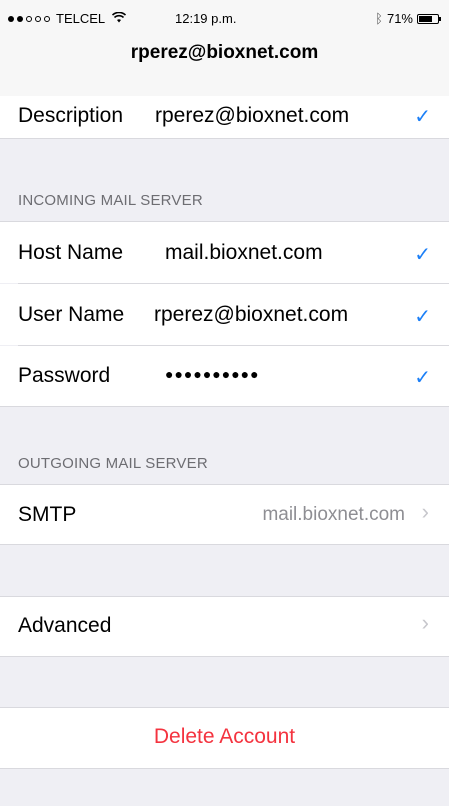 This screenshot has height=806, width=449. What do you see at coordinates (71, 115) in the screenshot?
I see `description-label: Description` at bounding box center [71, 115].